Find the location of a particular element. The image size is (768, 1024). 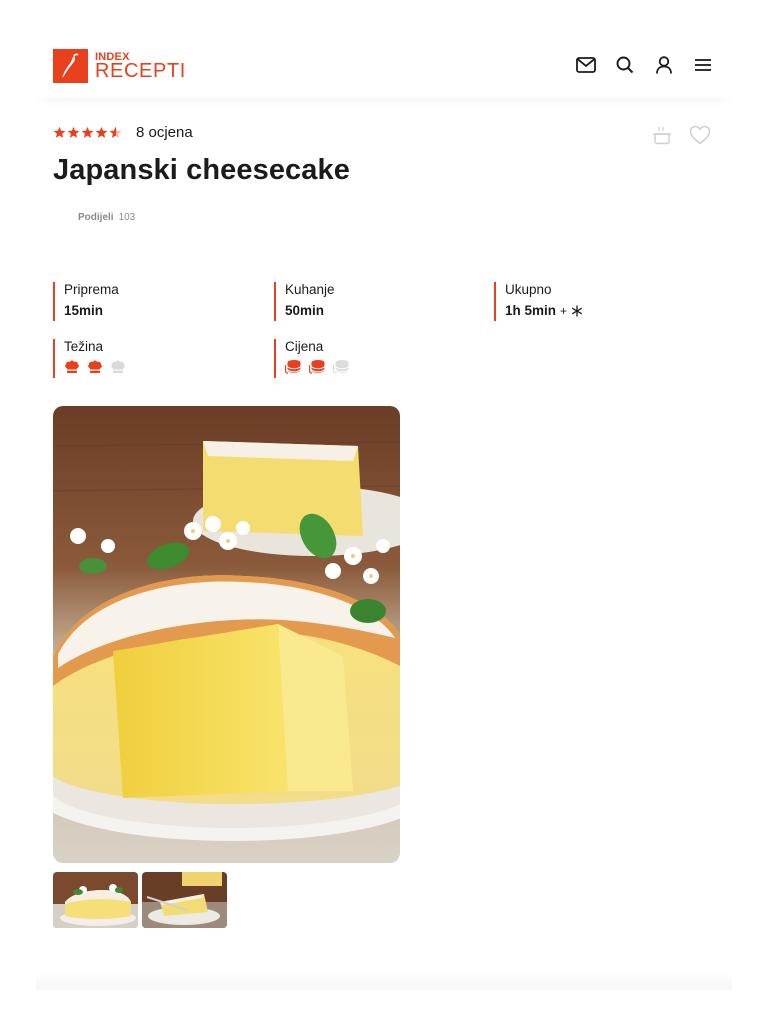

menu-icon is located at coordinates (703, 65).